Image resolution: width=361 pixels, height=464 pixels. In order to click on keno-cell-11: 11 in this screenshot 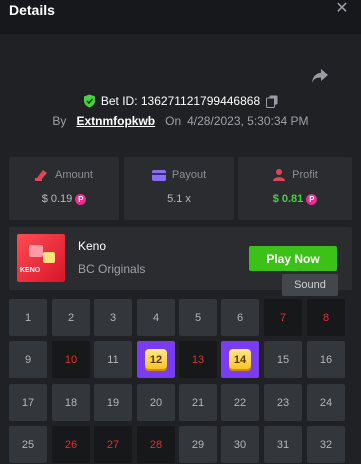, I will do `click(113, 359)`.